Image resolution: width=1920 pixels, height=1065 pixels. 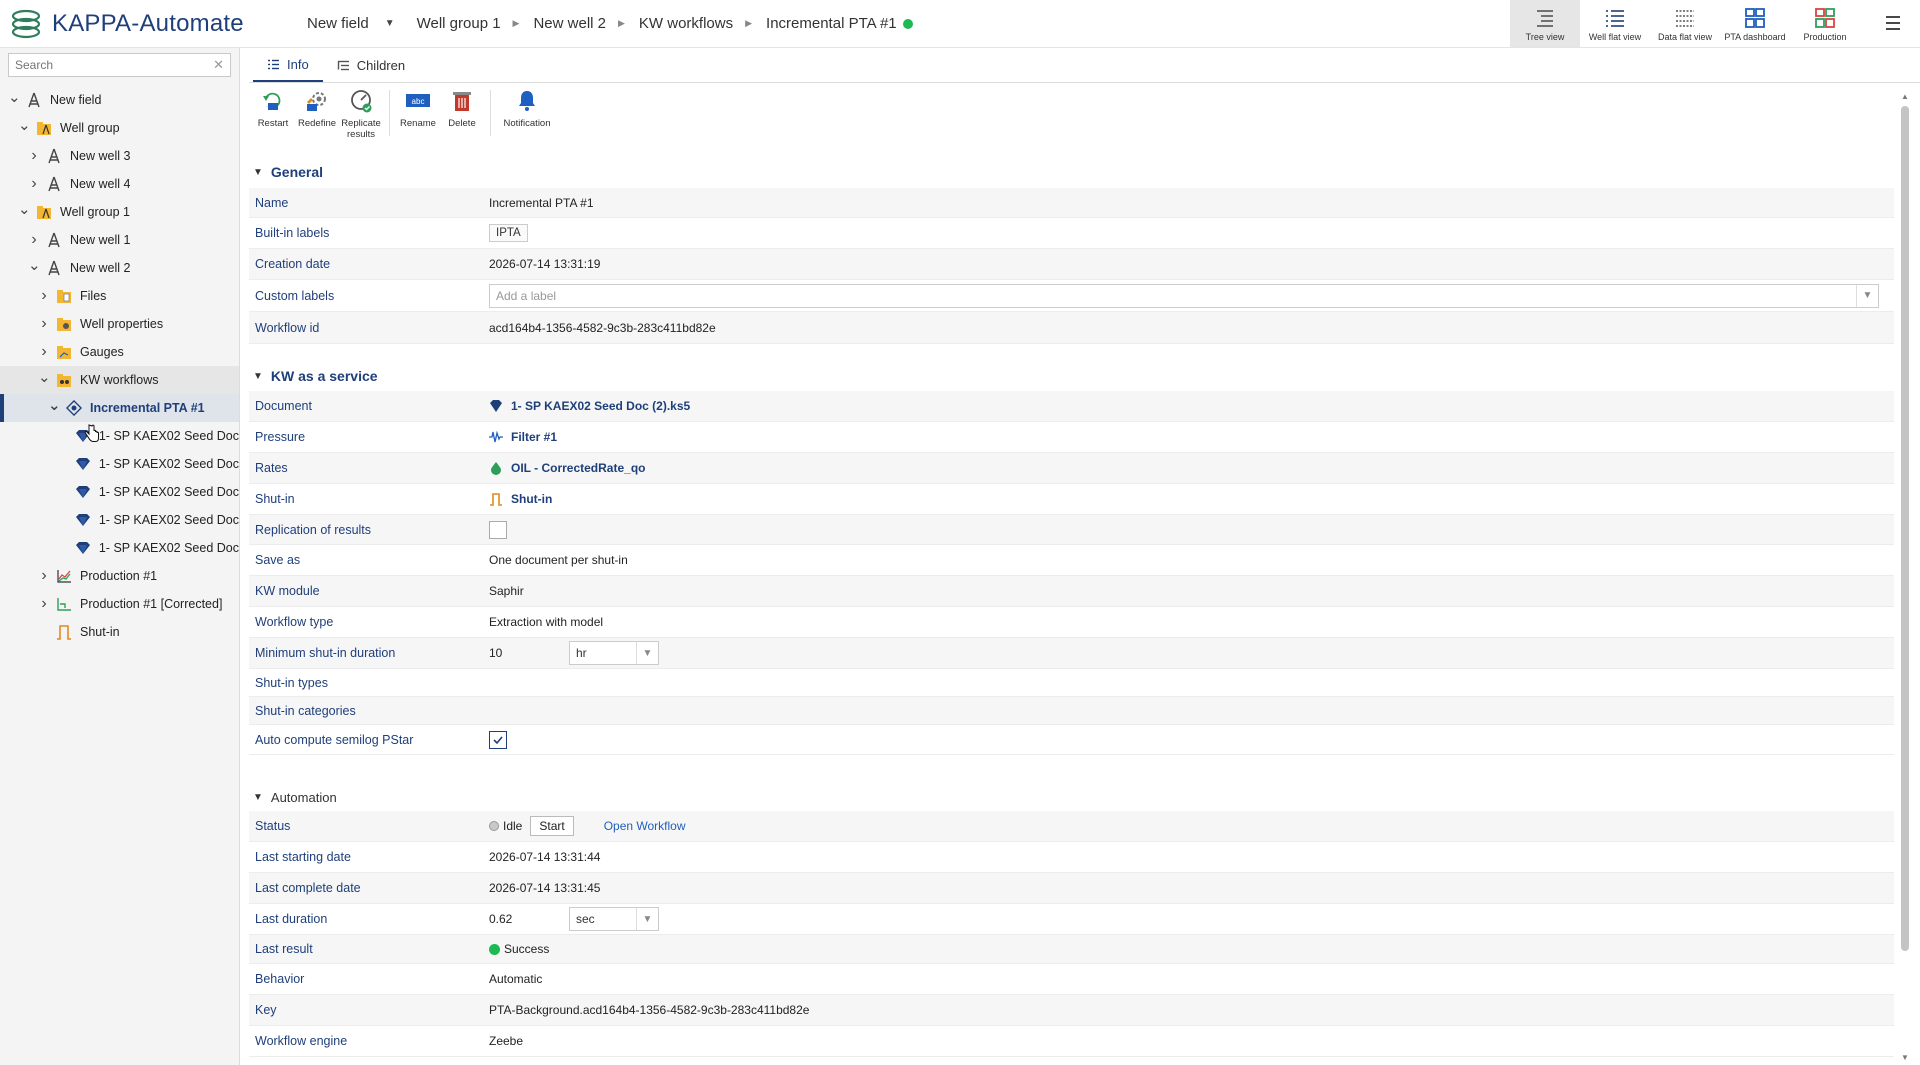 What do you see at coordinates (44, 212) in the screenshot?
I see `well-group-icon` at bounding box center [44, 212].